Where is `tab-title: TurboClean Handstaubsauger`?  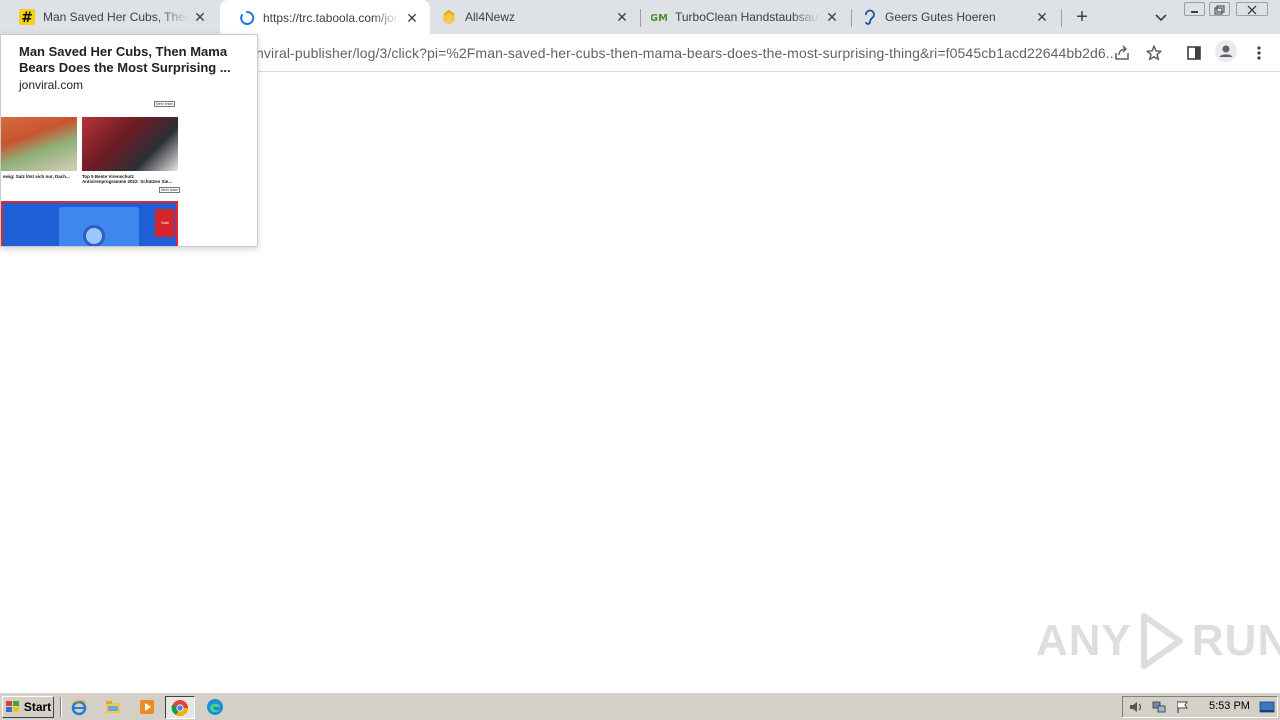 tab-title: TurboClean Handstaubsauger is located at coordinates (747, 17).